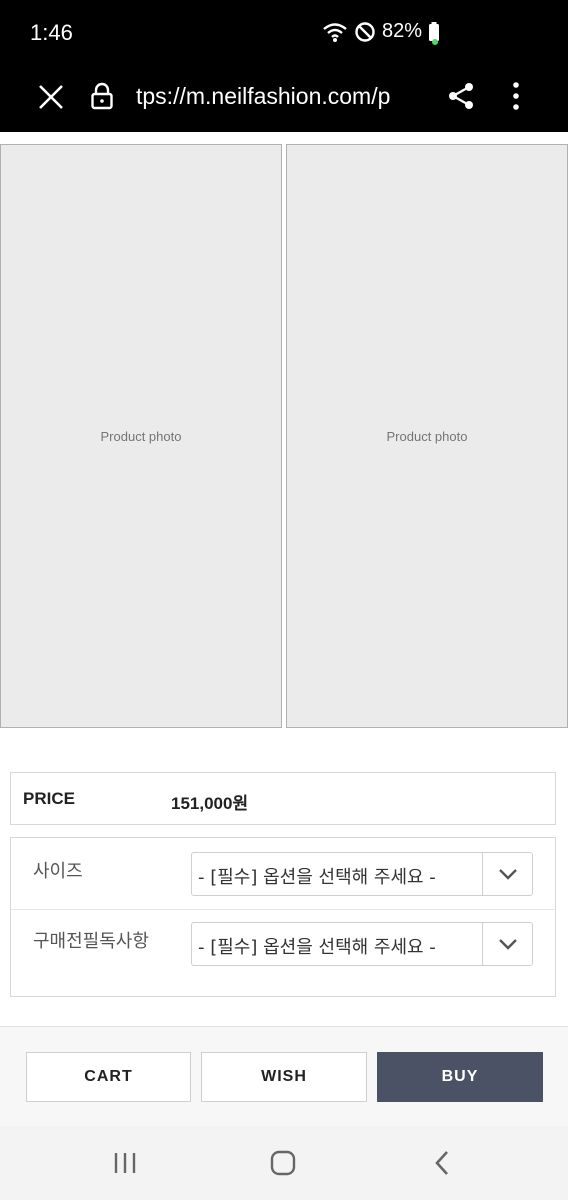 This screenshot has height=1200, width=568. Describe the element at coordinates (365, 31) in the screenshot. I see `do-not-disturb-icon` at that location.